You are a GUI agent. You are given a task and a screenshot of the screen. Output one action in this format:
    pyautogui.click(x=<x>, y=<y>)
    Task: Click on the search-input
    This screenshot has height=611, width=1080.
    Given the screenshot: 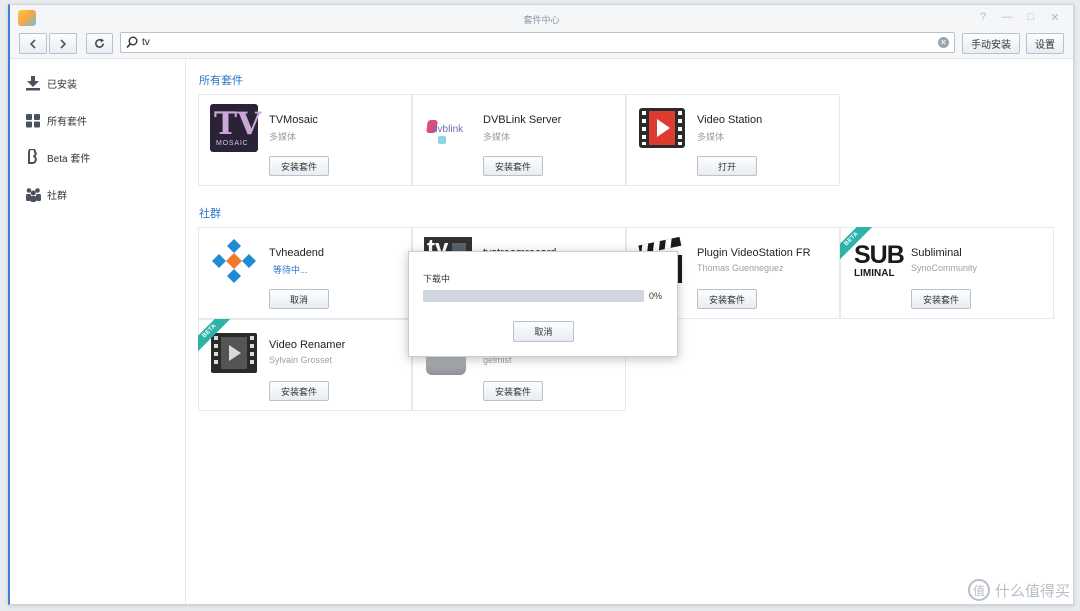 What is the action you would take?
    pyautogui.click(x=537, y=42)
    